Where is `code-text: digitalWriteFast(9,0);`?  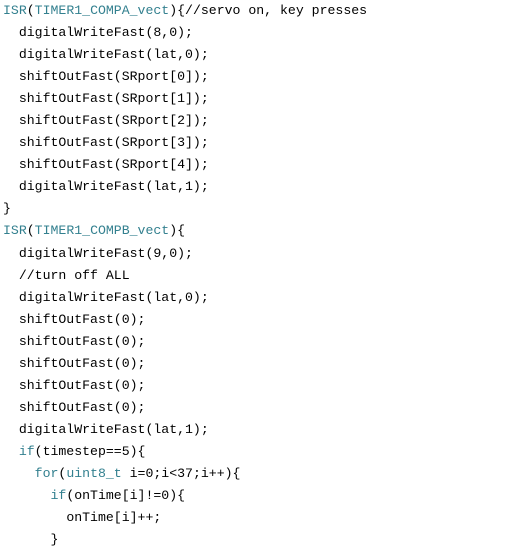 code-text: digitalWriteFast(9,0); is located at coordinates (105, 253).